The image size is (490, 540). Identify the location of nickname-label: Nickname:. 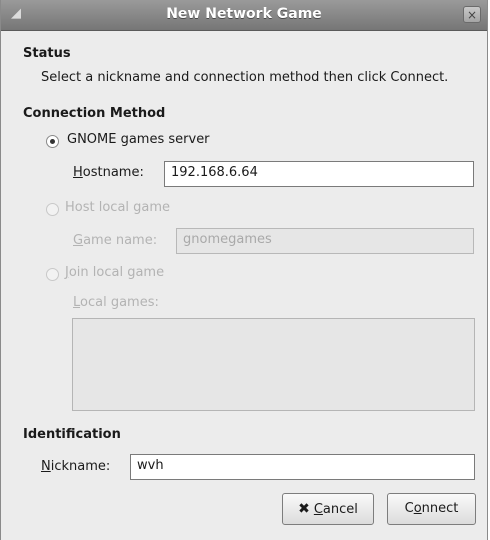
(76, 466).